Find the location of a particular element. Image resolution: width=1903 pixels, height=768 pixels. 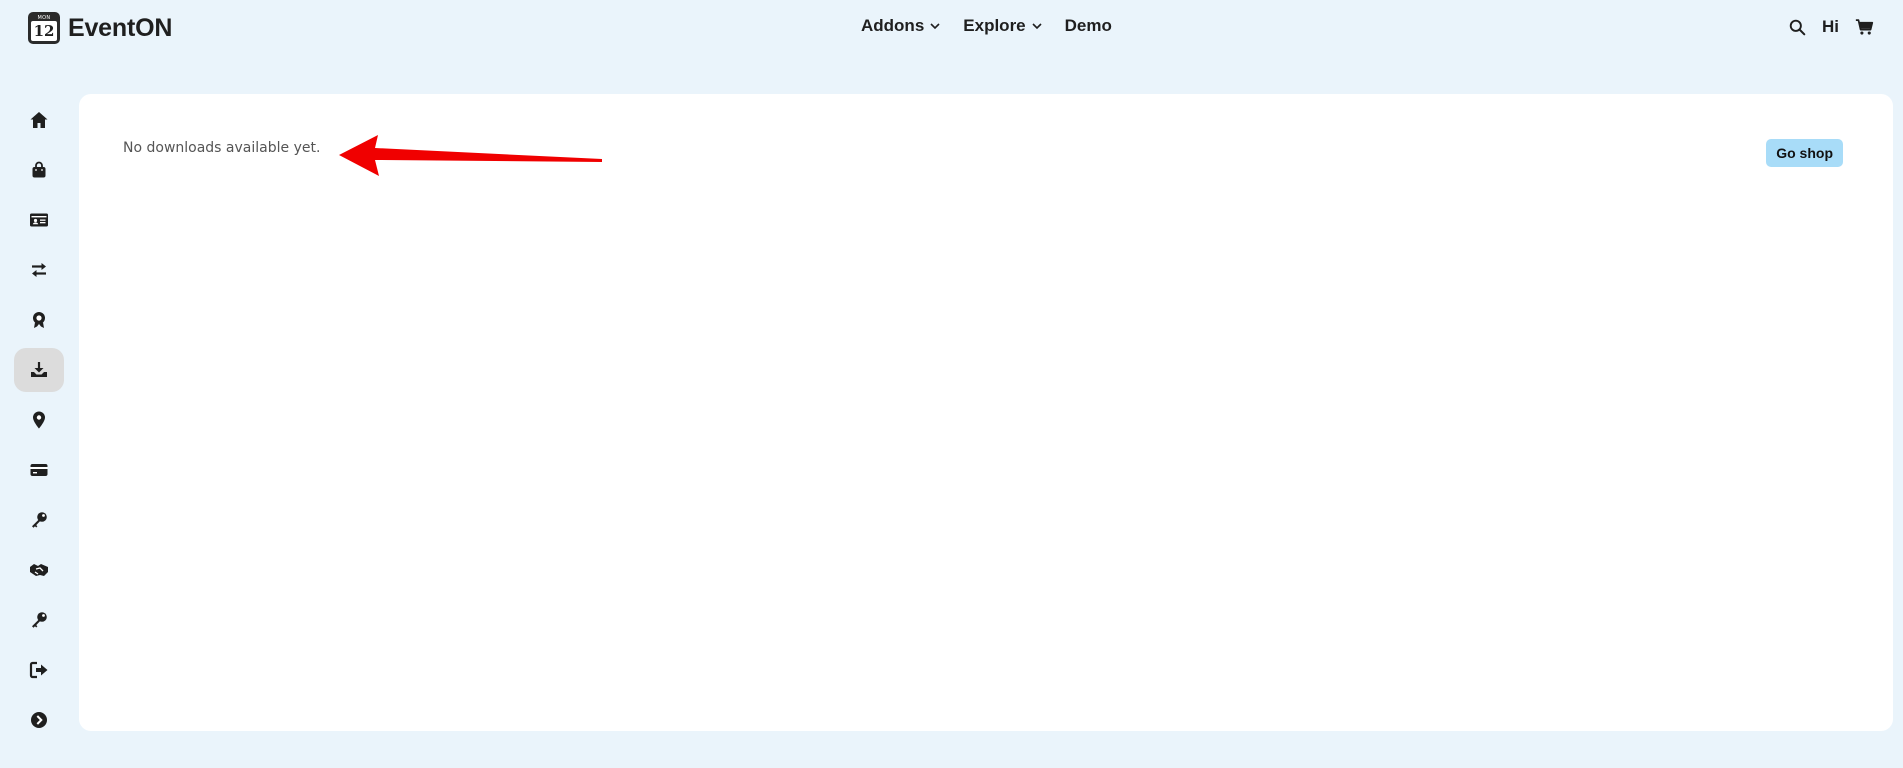

chevron-circle-right-icon is located at coordinates (39, 720).